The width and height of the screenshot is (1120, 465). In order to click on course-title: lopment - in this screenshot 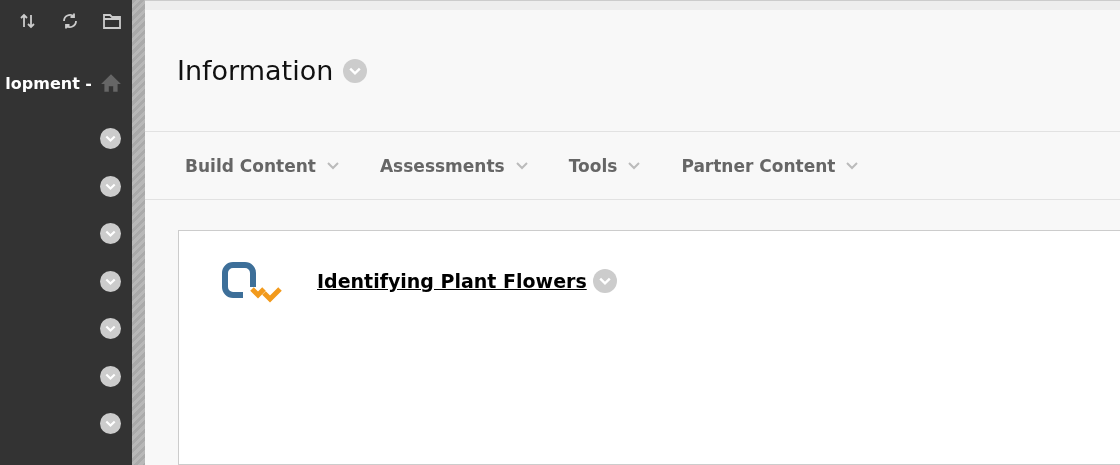, I will do `click(48, 83)`.